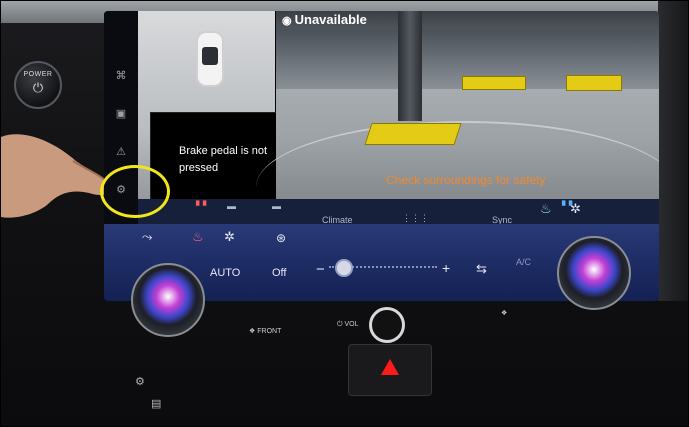 The height and width of the screenshot is (427, 689). Describe the element at coordinates (276, 206) in the screenshot. I see `steering-heat-icon: ▬` at that location.